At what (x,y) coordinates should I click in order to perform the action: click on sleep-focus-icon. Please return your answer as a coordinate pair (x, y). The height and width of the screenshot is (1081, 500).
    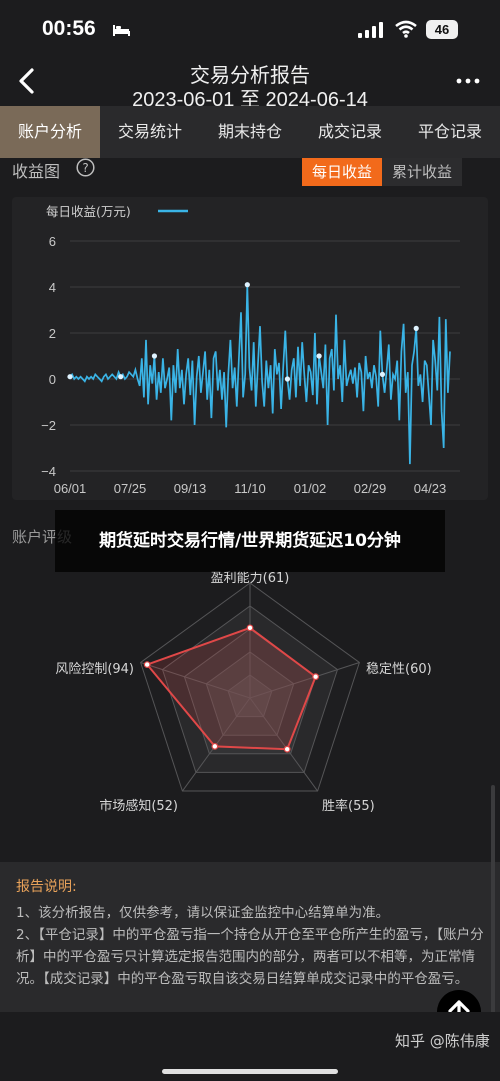
    Looking at the image, I should click on (121, 30).